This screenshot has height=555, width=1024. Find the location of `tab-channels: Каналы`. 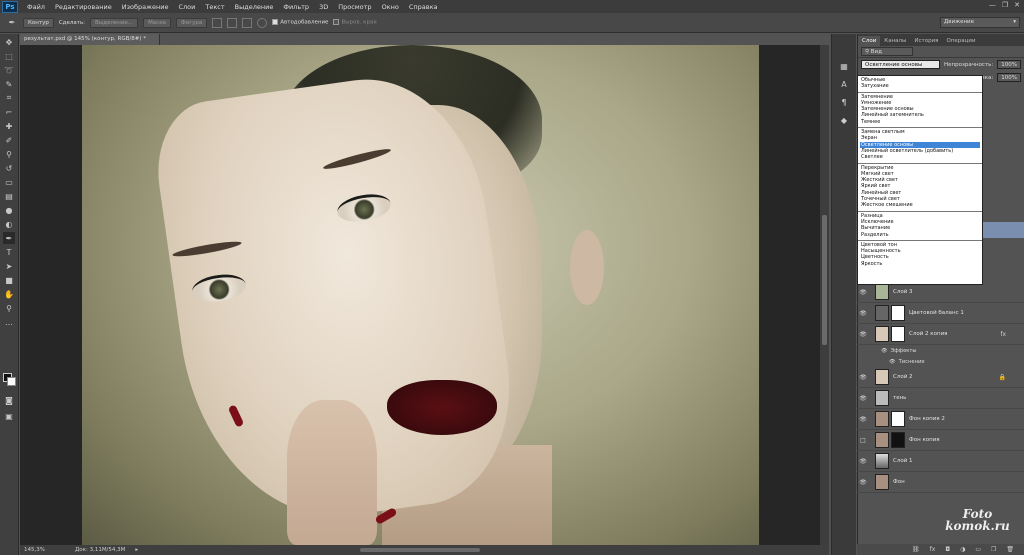

tab-channels: Каналы is located at coordinates (895, 41).